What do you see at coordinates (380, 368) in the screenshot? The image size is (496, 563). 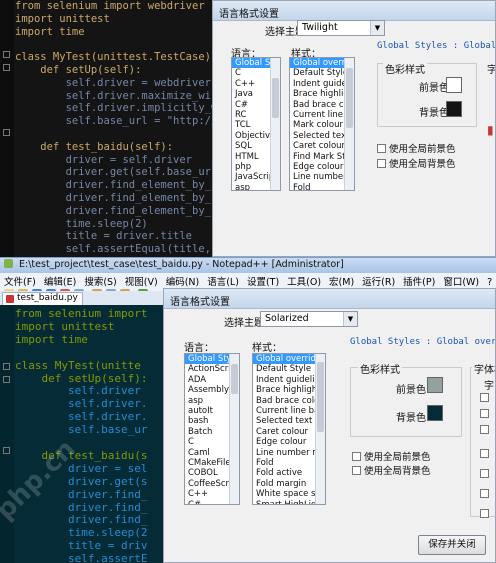 I see `color-style-group-label: 色彩样式` at bounding box center [380, 368].